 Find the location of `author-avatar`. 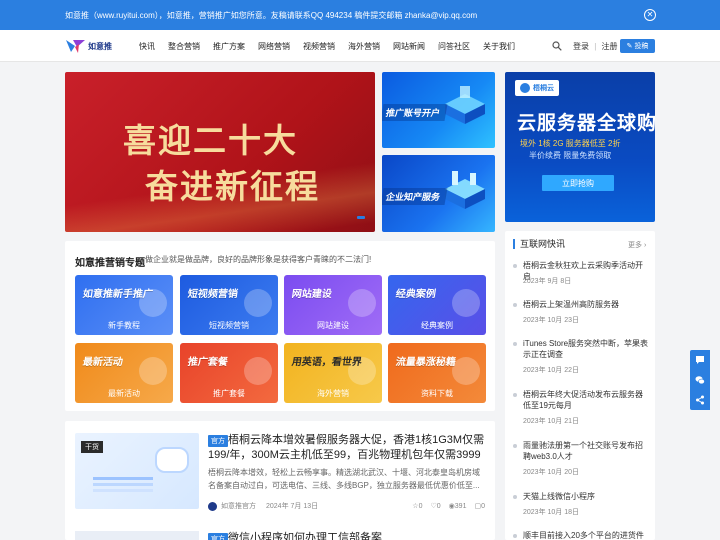

author-avatar is located at coordinates (212, 506).